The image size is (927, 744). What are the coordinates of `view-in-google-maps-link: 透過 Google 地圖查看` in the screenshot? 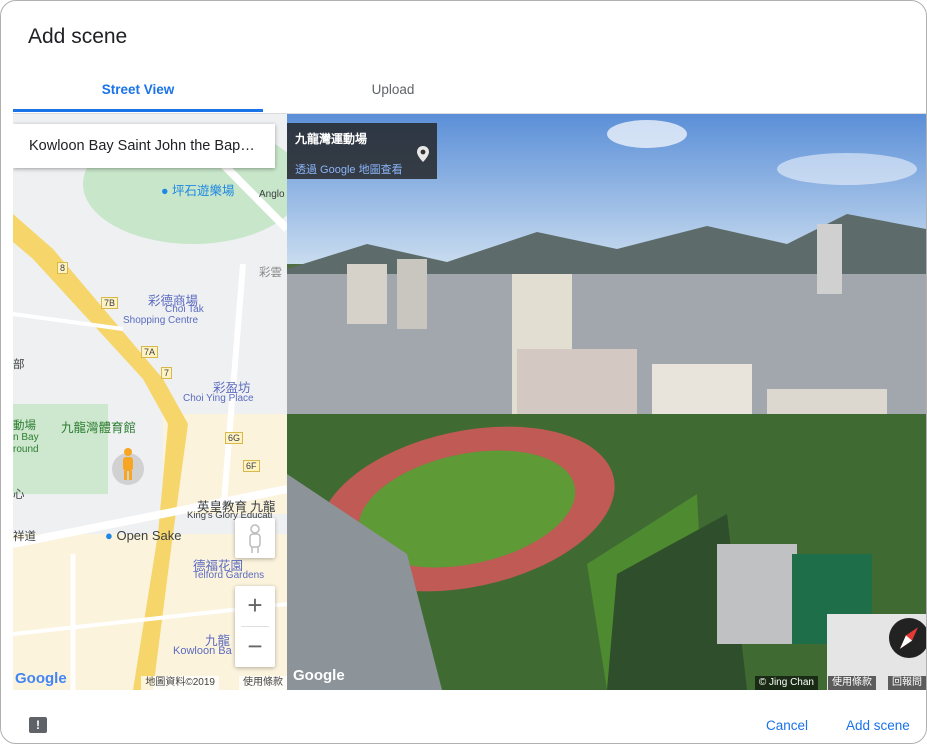 It's located at (349, 169).